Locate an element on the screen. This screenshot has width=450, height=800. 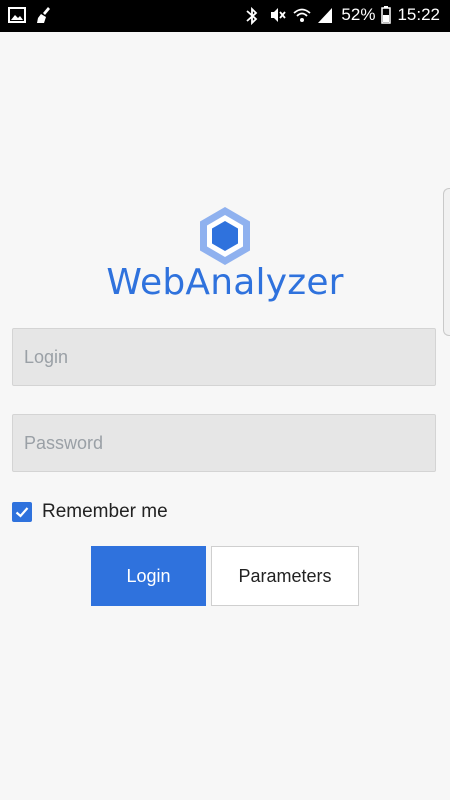
remember-me-checkbox is located at coordinates (22, 512).